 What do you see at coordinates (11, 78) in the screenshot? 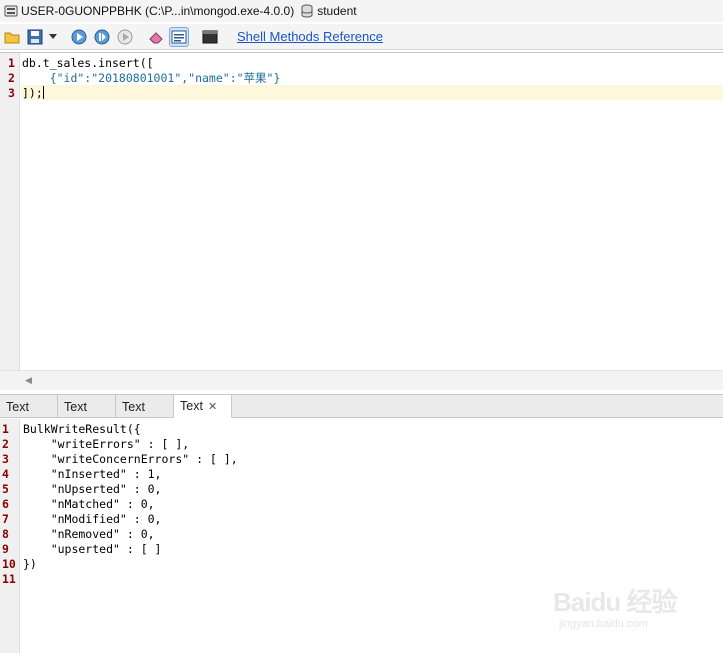
I see `line-number: 2` at bounding box center [11, 78].